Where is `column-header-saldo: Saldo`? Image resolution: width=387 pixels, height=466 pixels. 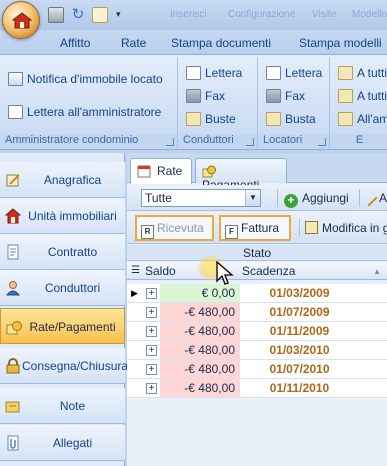 column-header-saldo: Saldo is located at coordinates (160, 271).